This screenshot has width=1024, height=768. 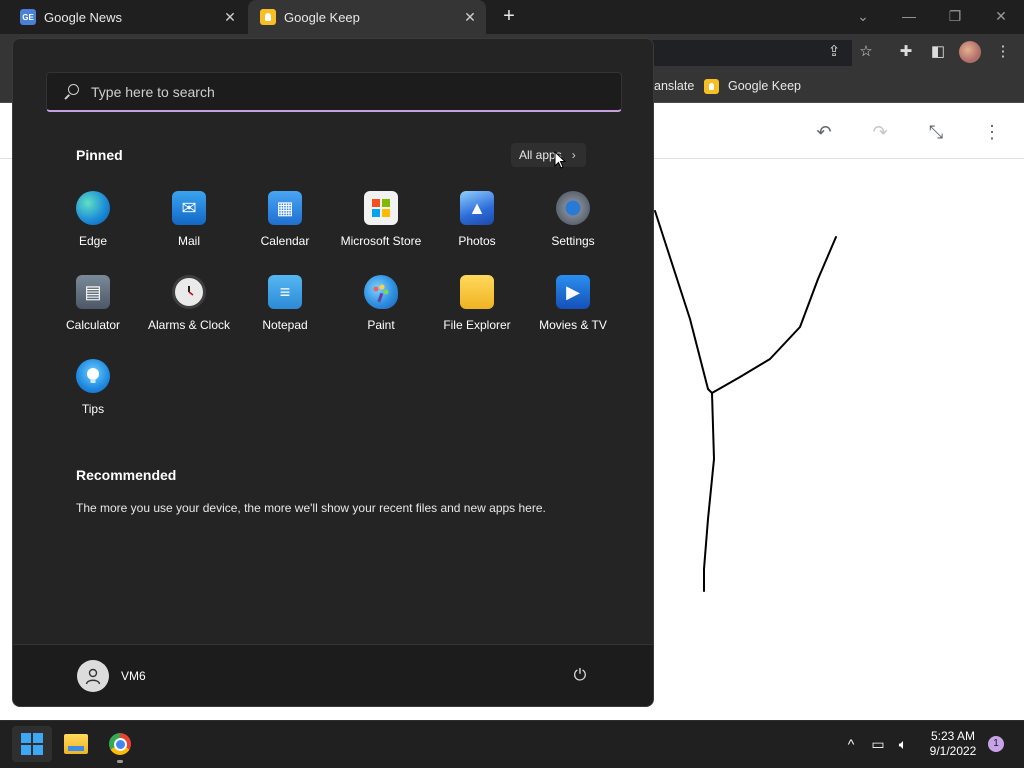 I want to click on bookmark-translate: anslate, so click(x=674, y=86).